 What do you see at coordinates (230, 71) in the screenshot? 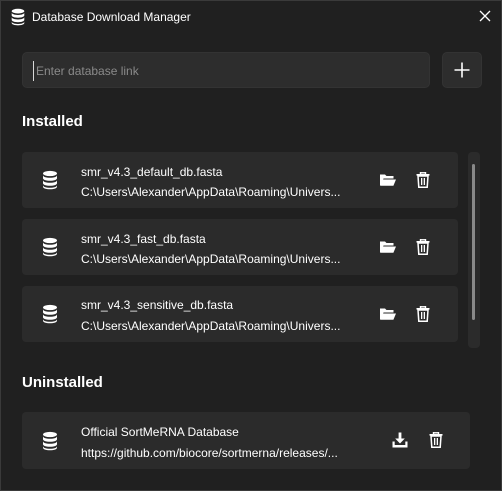
I see `database-link-input` at bounding box center [230, 71].